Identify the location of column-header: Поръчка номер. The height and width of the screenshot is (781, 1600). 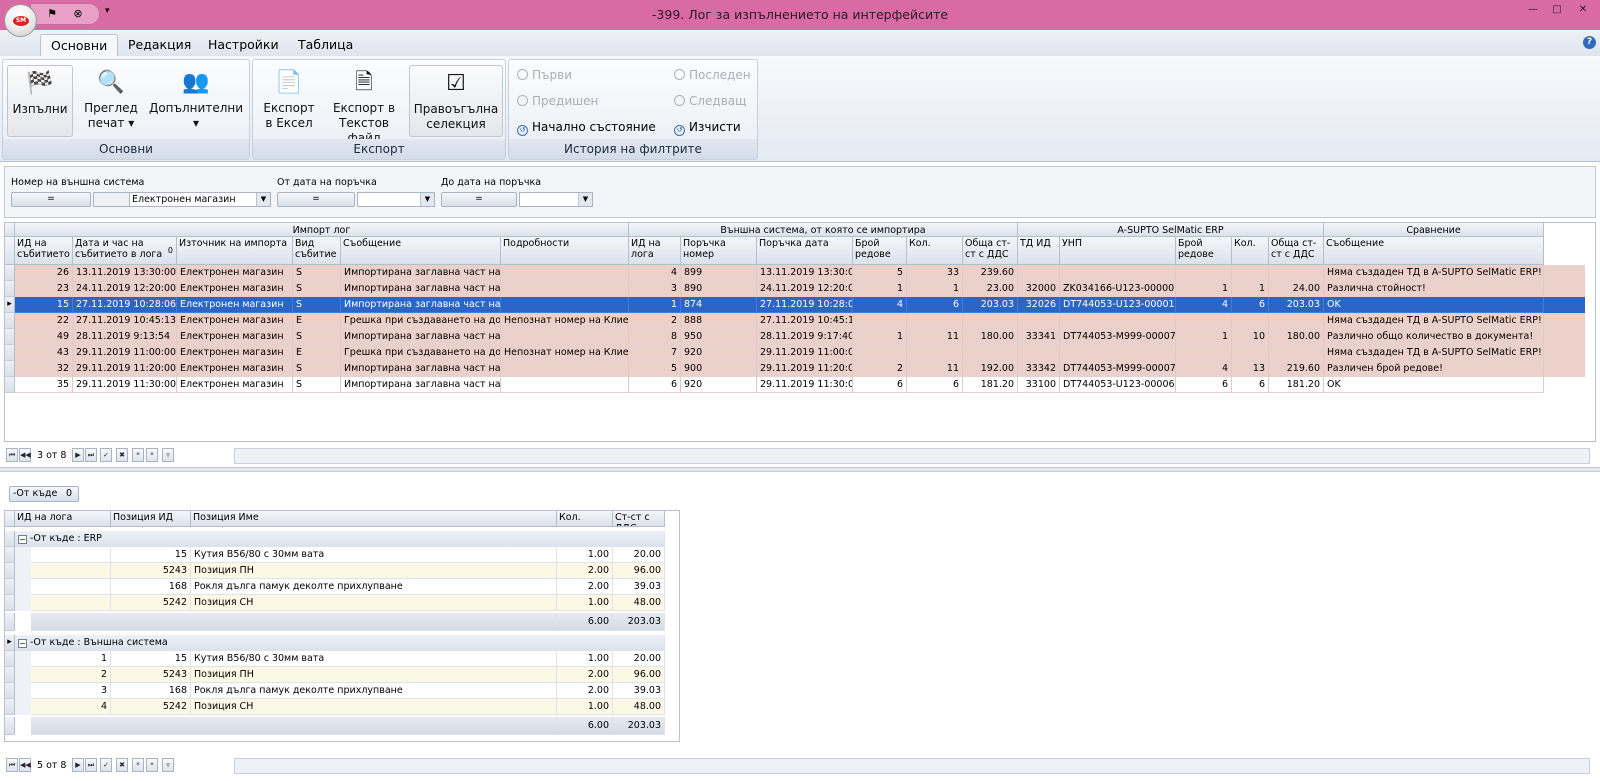
(719, 251).